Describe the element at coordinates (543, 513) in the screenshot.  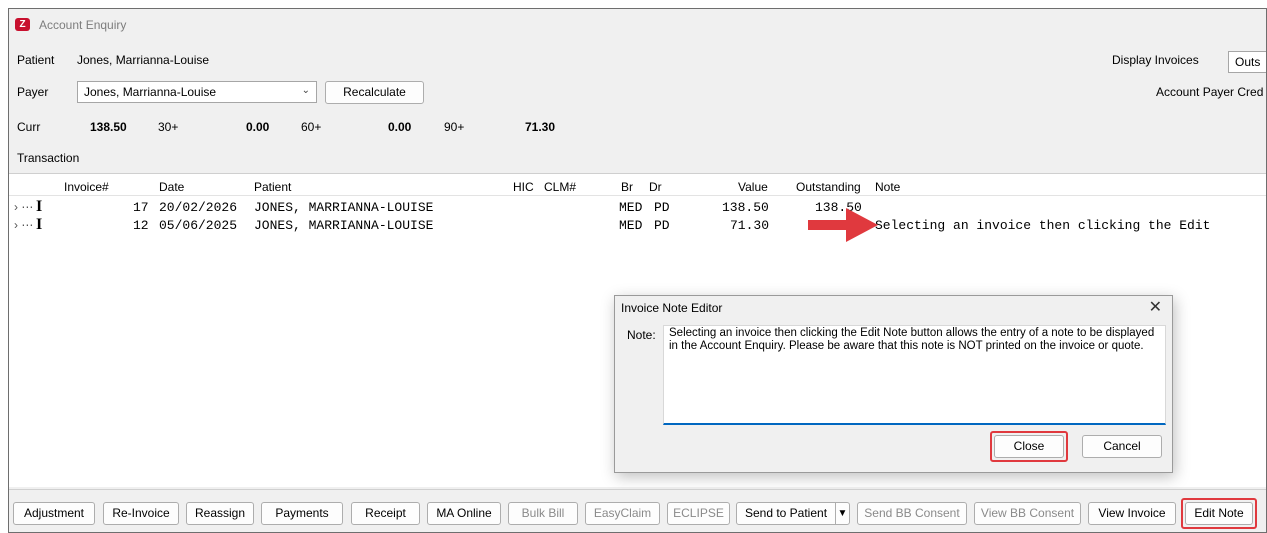
I see `bulk-bill-button: Bulk Bill` at that location.